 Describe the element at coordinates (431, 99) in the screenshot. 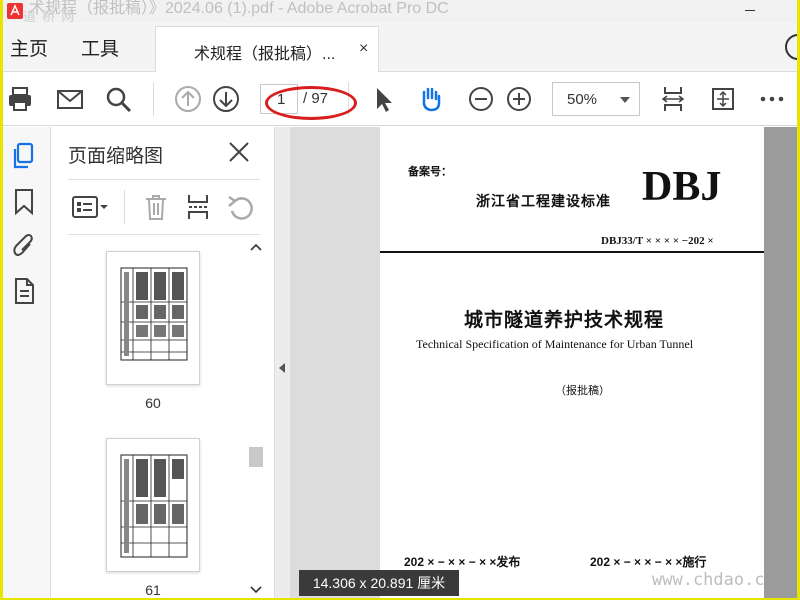

I see `hand-tool-icon` at that location.